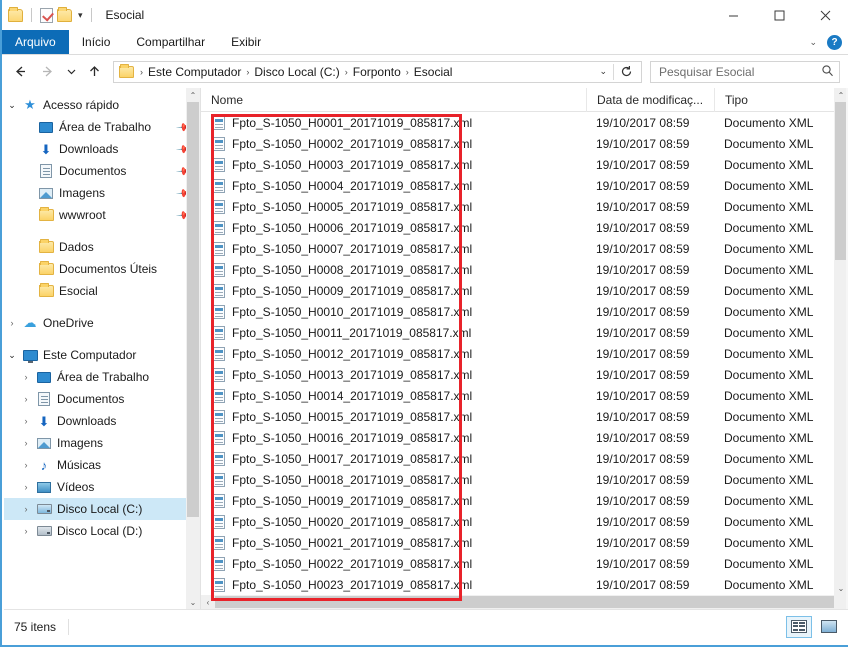 This screenshot has height=647, width=848. Describe the element at coordinates (393, 479) in the screenshot. I see `file-name-cell: Fpto_S-1050_H0018_20171019_085817.xml` at that location.